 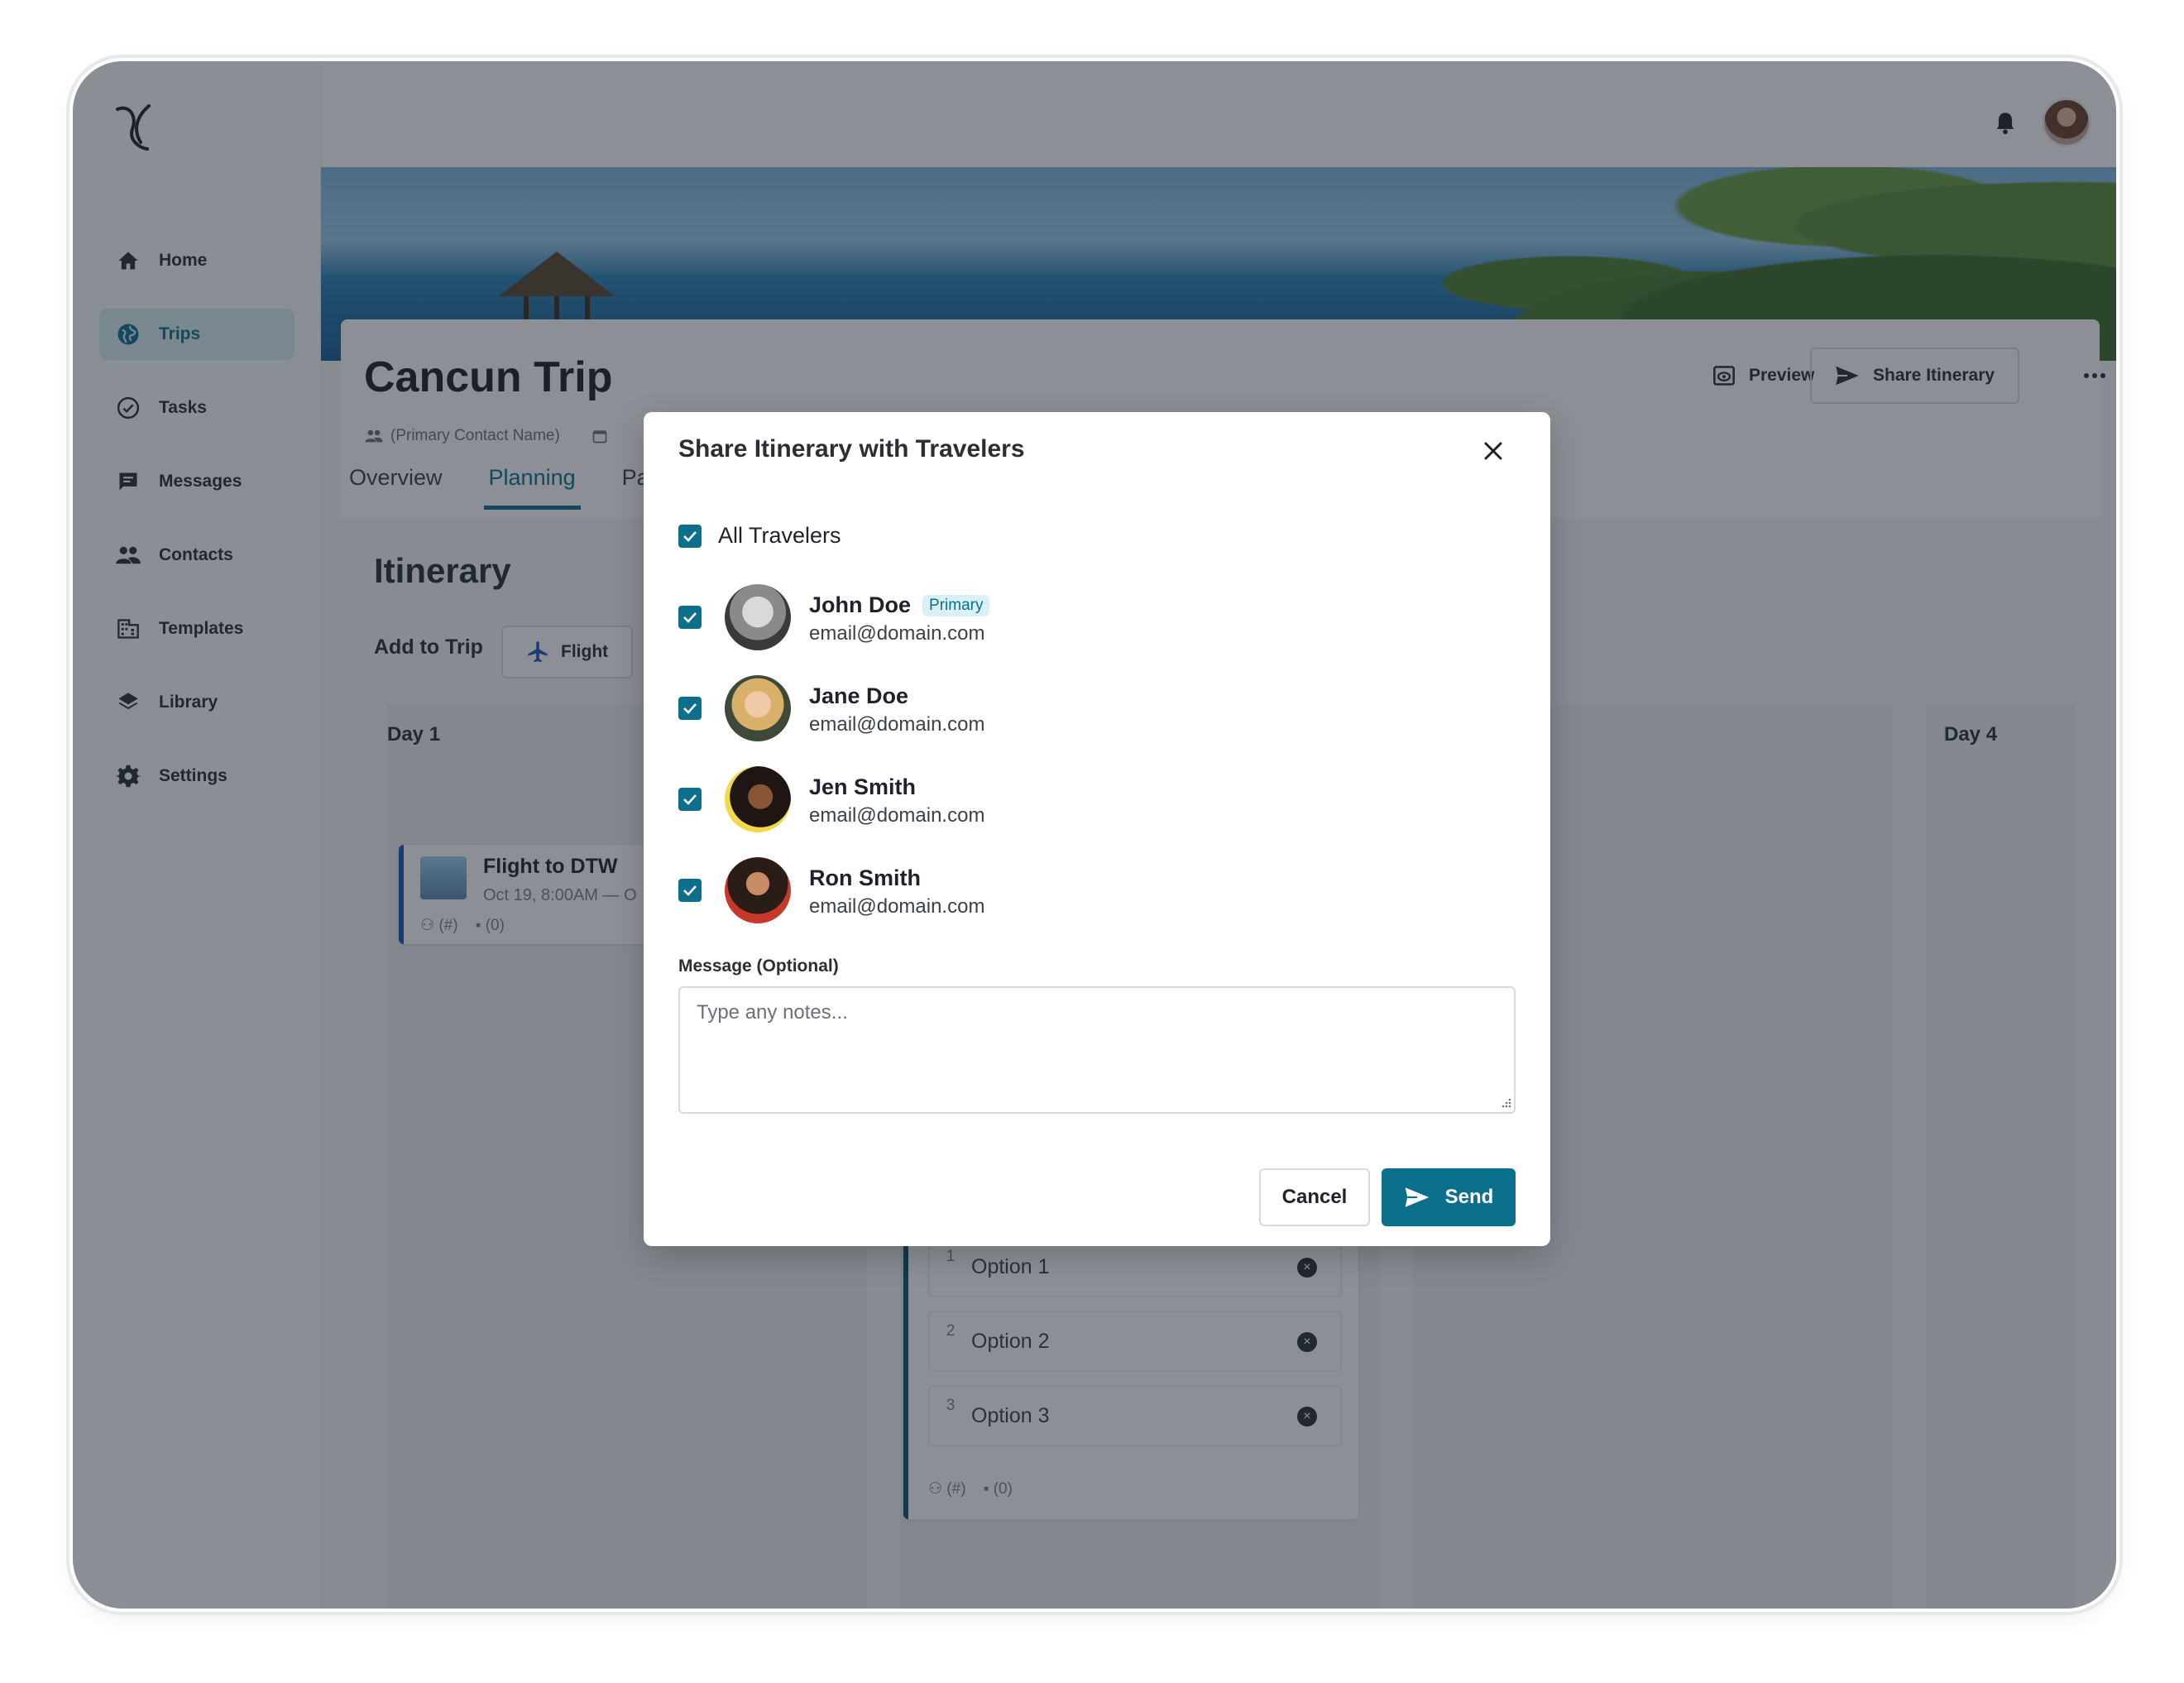 I want to click on close-icon, so click(x=1493, y=451).